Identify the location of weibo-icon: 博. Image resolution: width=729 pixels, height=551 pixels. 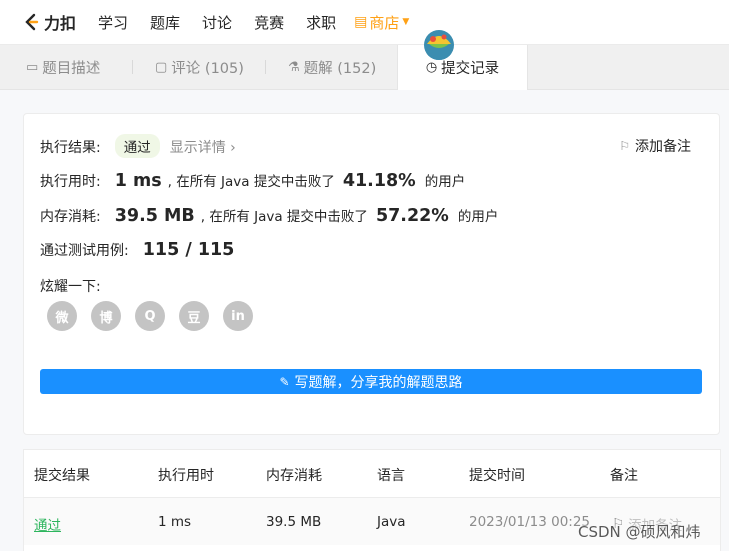
(106, 316).